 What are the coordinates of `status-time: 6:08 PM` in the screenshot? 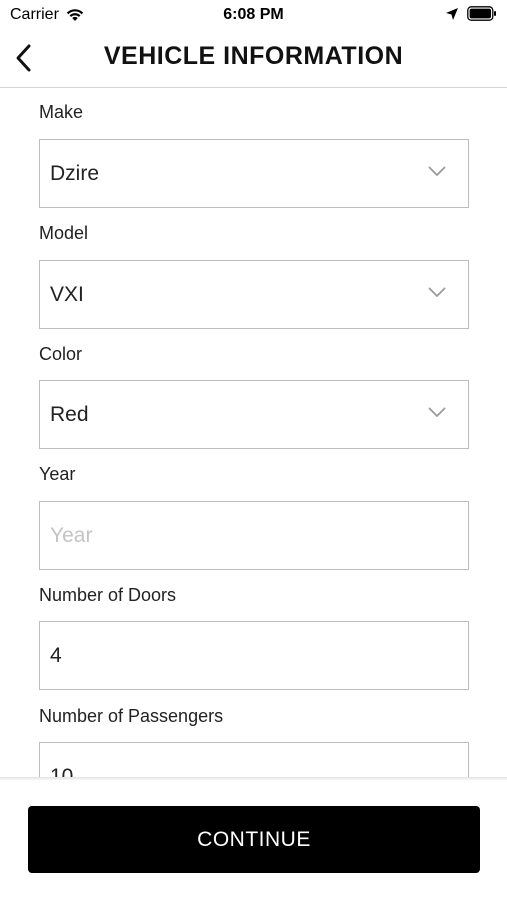 It's located at (253, 14).